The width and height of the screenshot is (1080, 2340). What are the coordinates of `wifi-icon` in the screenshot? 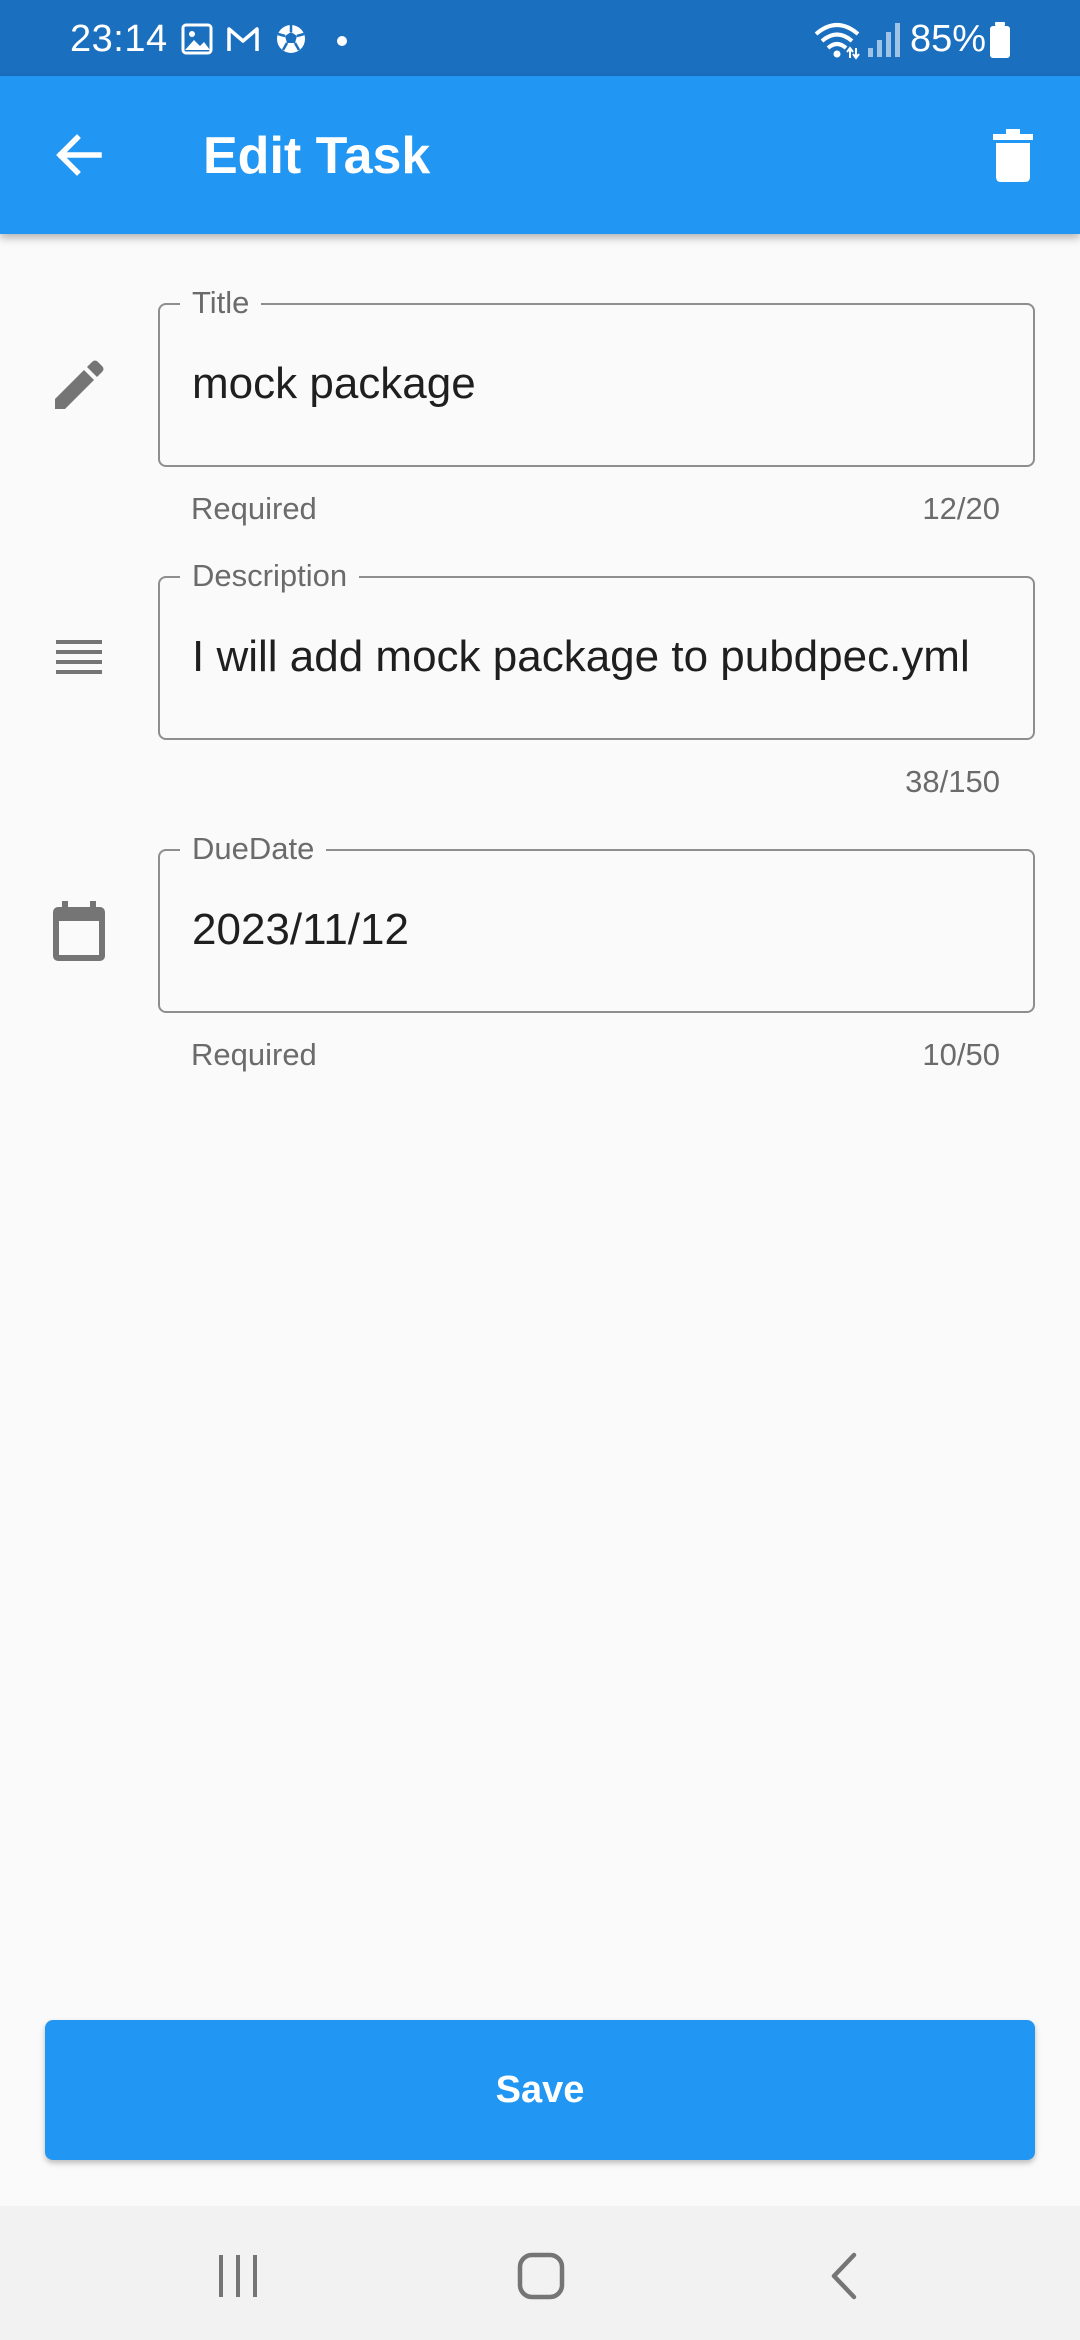 It's located at (837, 41).